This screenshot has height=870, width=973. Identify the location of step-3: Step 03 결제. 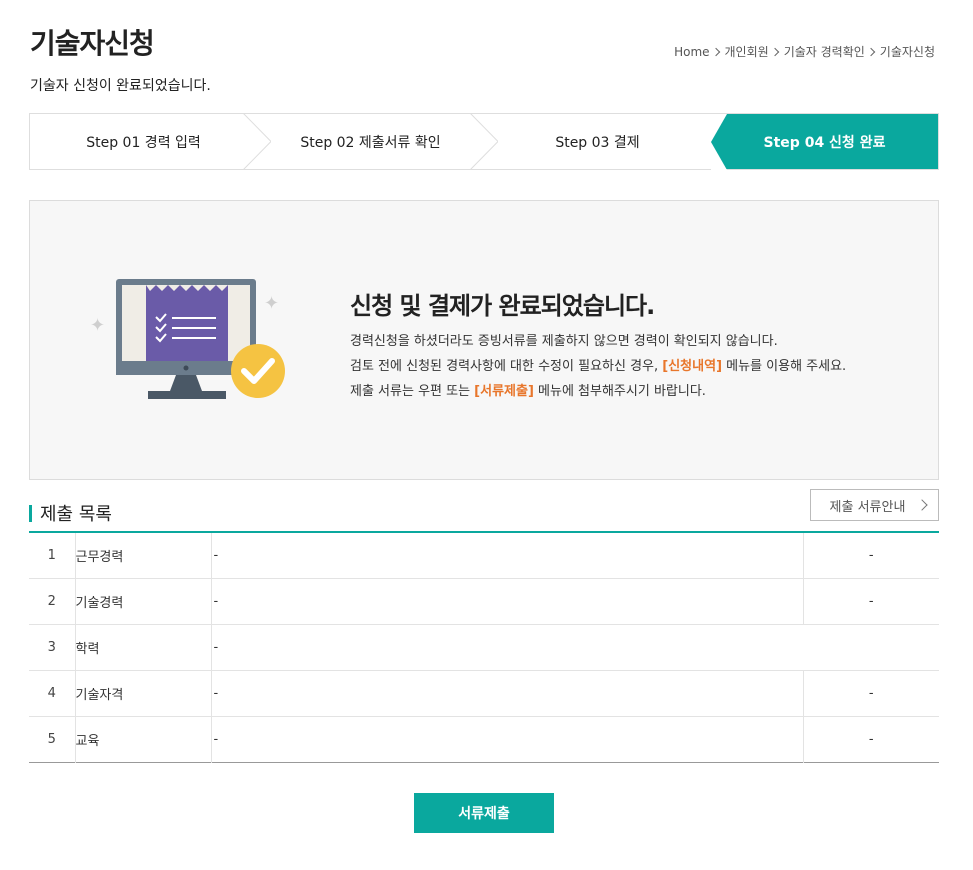
(597, 141).